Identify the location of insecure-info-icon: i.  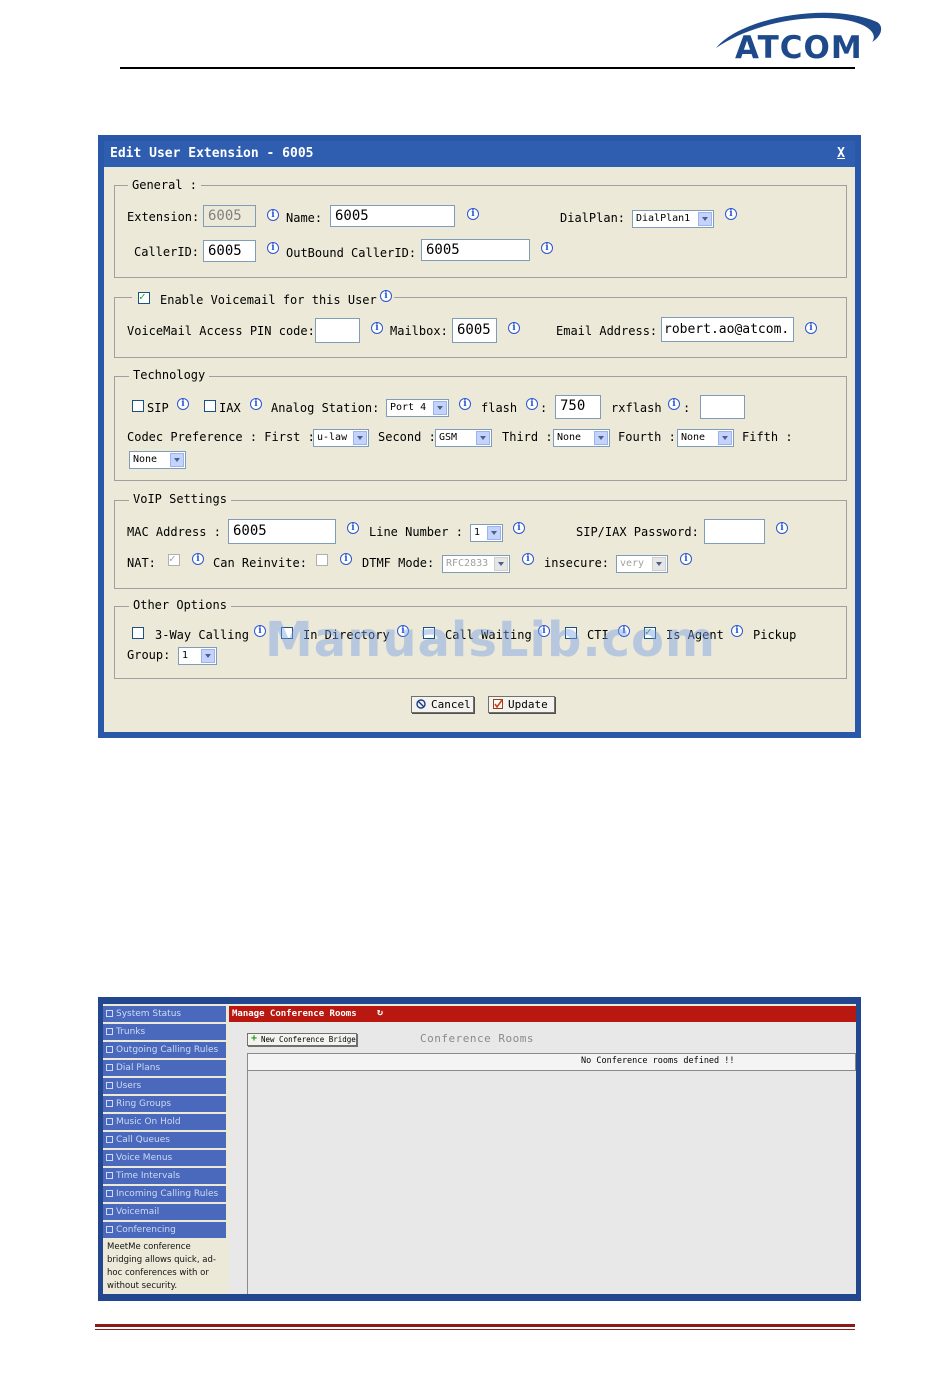
(686, 559).